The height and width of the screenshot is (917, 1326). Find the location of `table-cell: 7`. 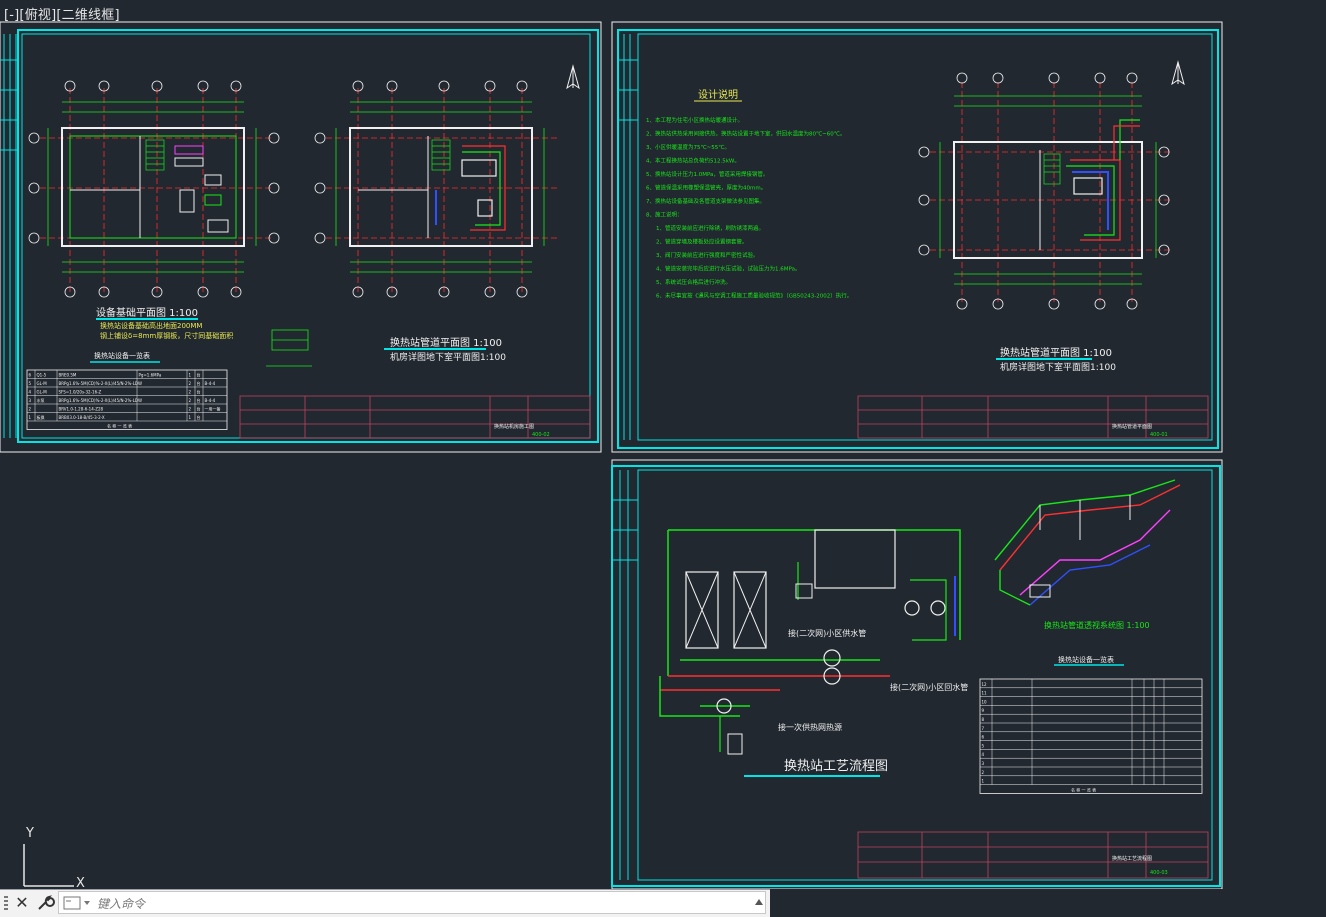

table-cell: 7 is located at coordinates (983, 728).